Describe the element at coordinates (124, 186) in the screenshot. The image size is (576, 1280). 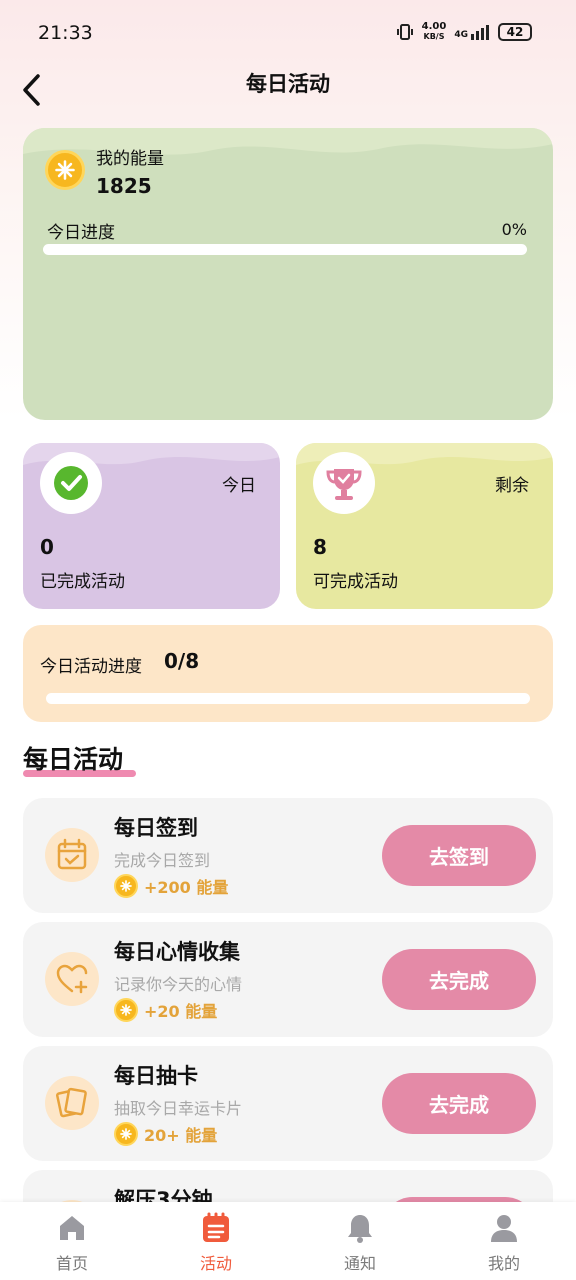
I see `energy-value: 1825` at that location.